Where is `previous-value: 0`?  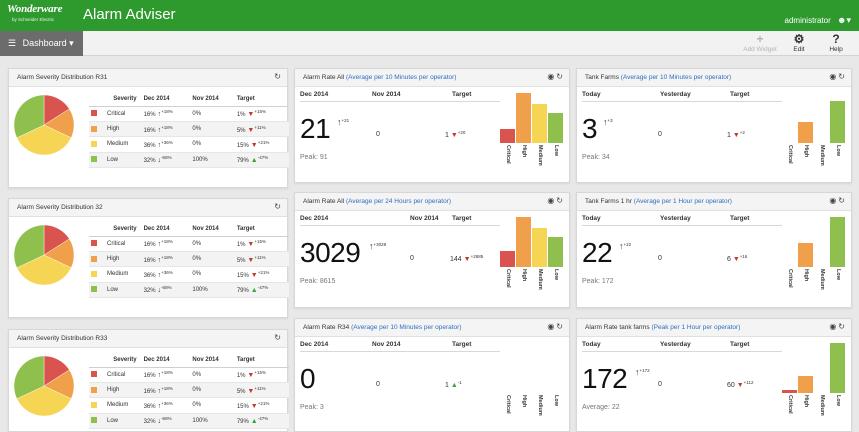 previous-value: 0 is located at coordinates (412, 258).